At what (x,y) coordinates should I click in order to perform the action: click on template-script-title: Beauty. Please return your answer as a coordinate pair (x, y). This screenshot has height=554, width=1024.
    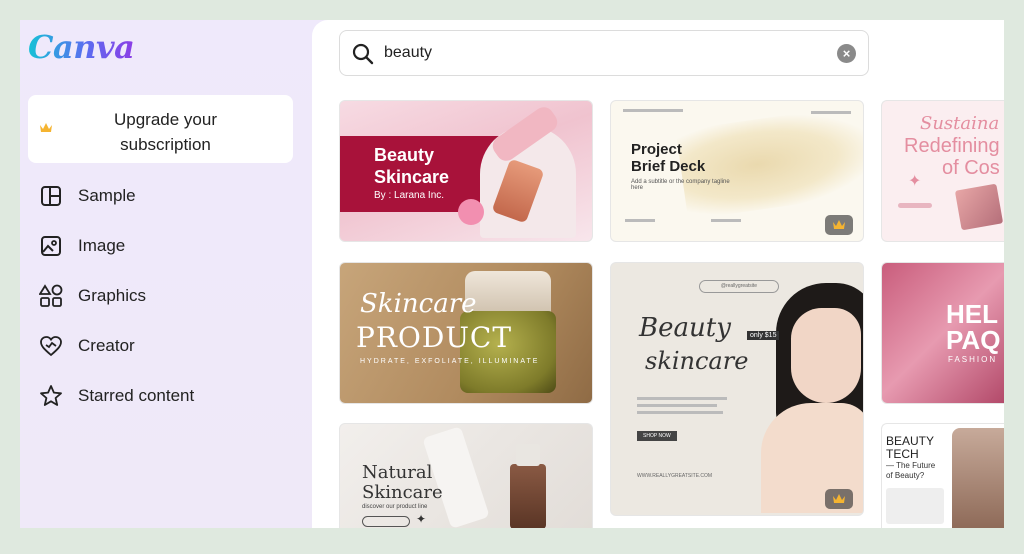
    Looking at the image, I should click on (685, 328).